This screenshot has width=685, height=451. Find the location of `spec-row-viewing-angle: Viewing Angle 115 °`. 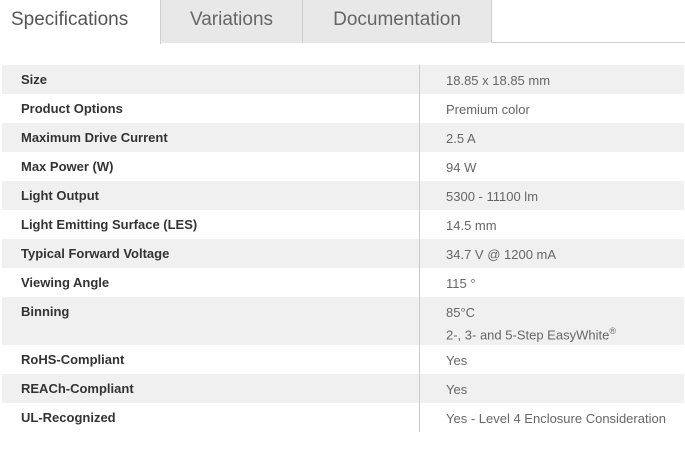

spec-row-viewing-angle: Viewing Angle 115 ° is located at coordinates (343, 282).